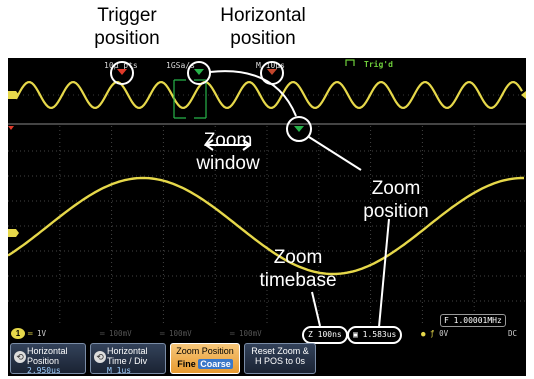  Describe the element at coordinates (127, 356) in the screenshot. I see `softkey-label: Horizontal Time / Div` at that location.